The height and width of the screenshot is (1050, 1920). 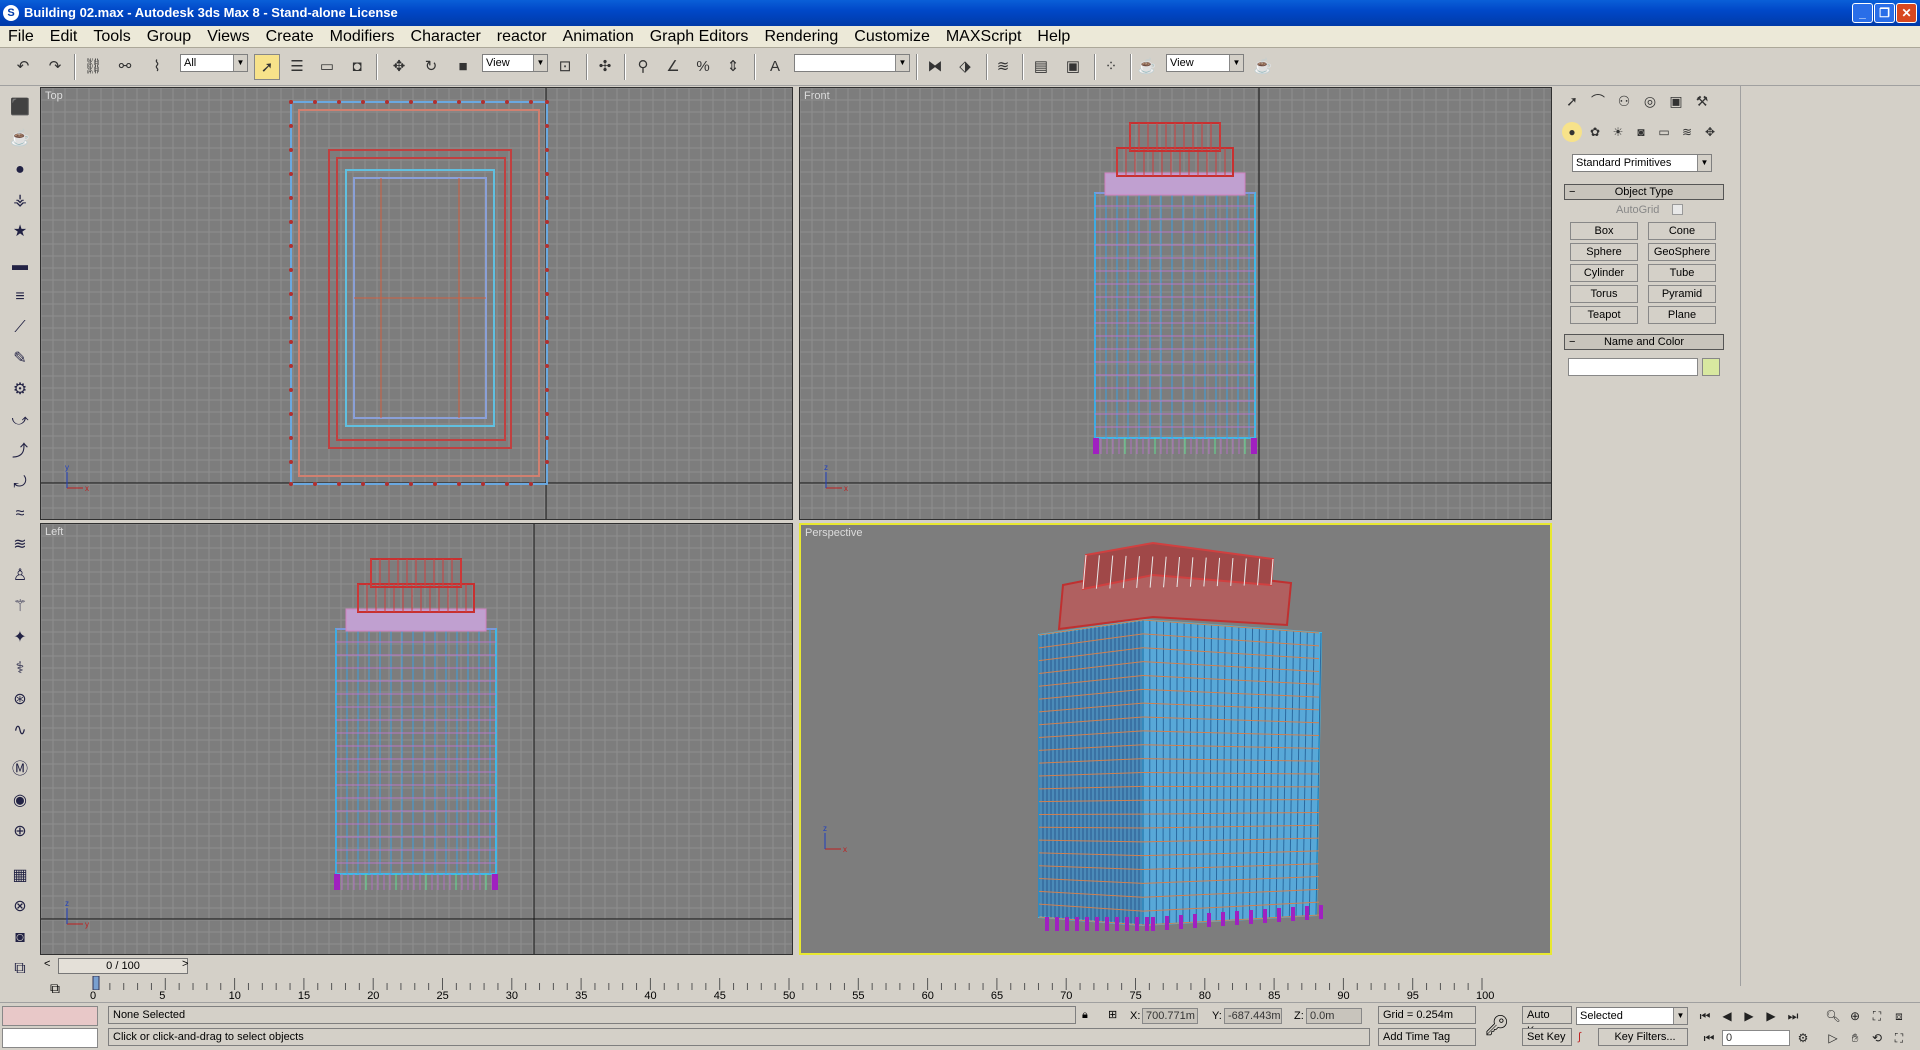 I want to click on pivot-center-icon: ⊡, so click(x=565, y=67).